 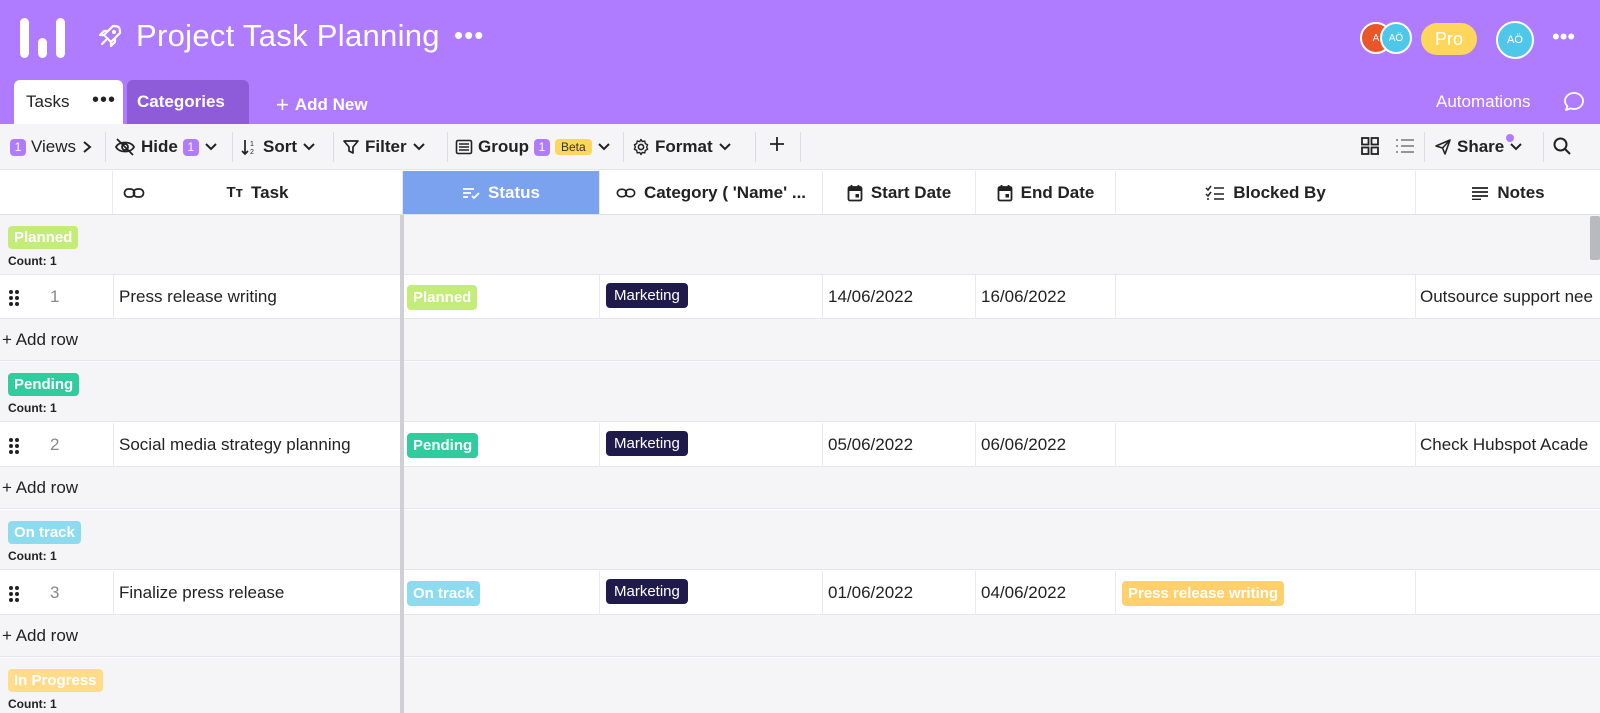 I want to click on send-icon, so click(x=1443, y=147).